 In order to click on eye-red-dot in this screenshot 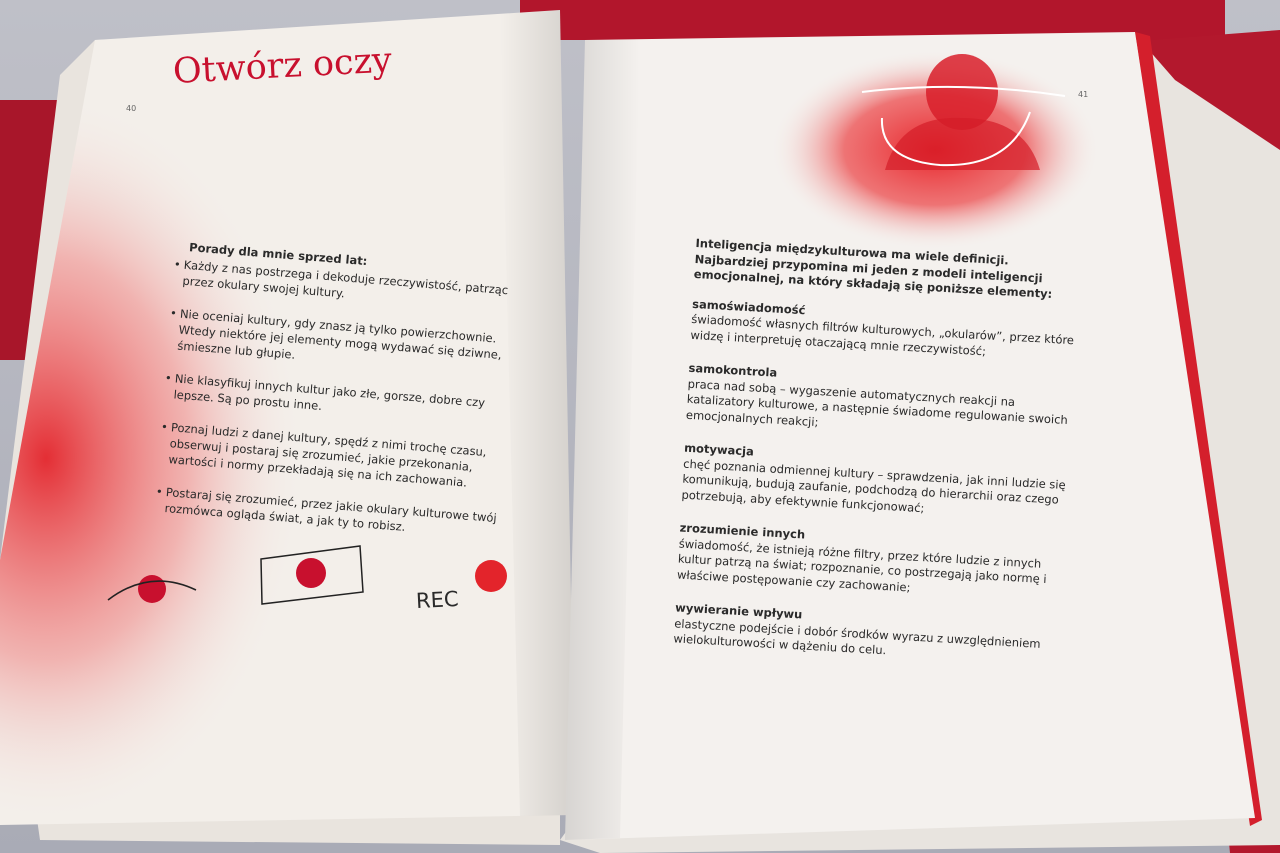, I will do `click(152, 589)`.